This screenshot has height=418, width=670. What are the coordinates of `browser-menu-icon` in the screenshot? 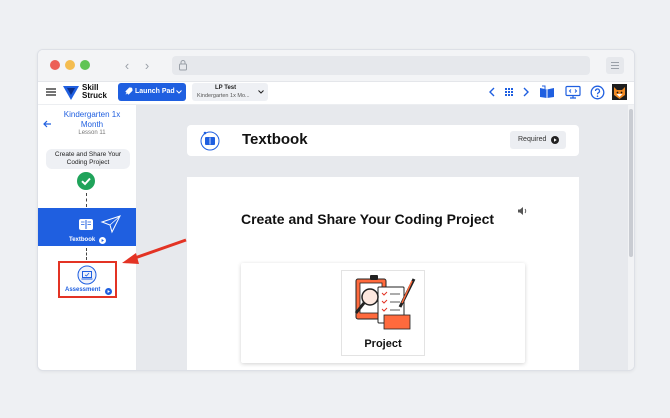 It's located at (615, 65).